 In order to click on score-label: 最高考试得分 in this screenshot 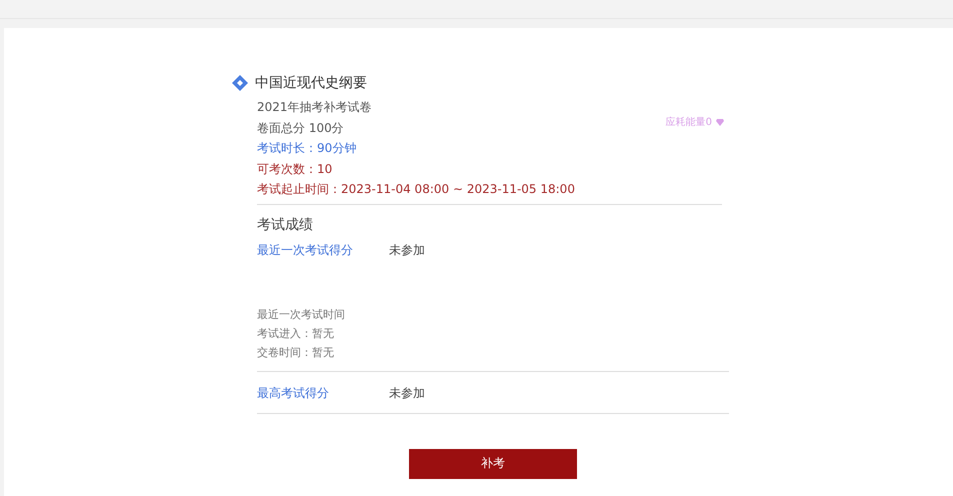, I will do `click(293, 392)`.